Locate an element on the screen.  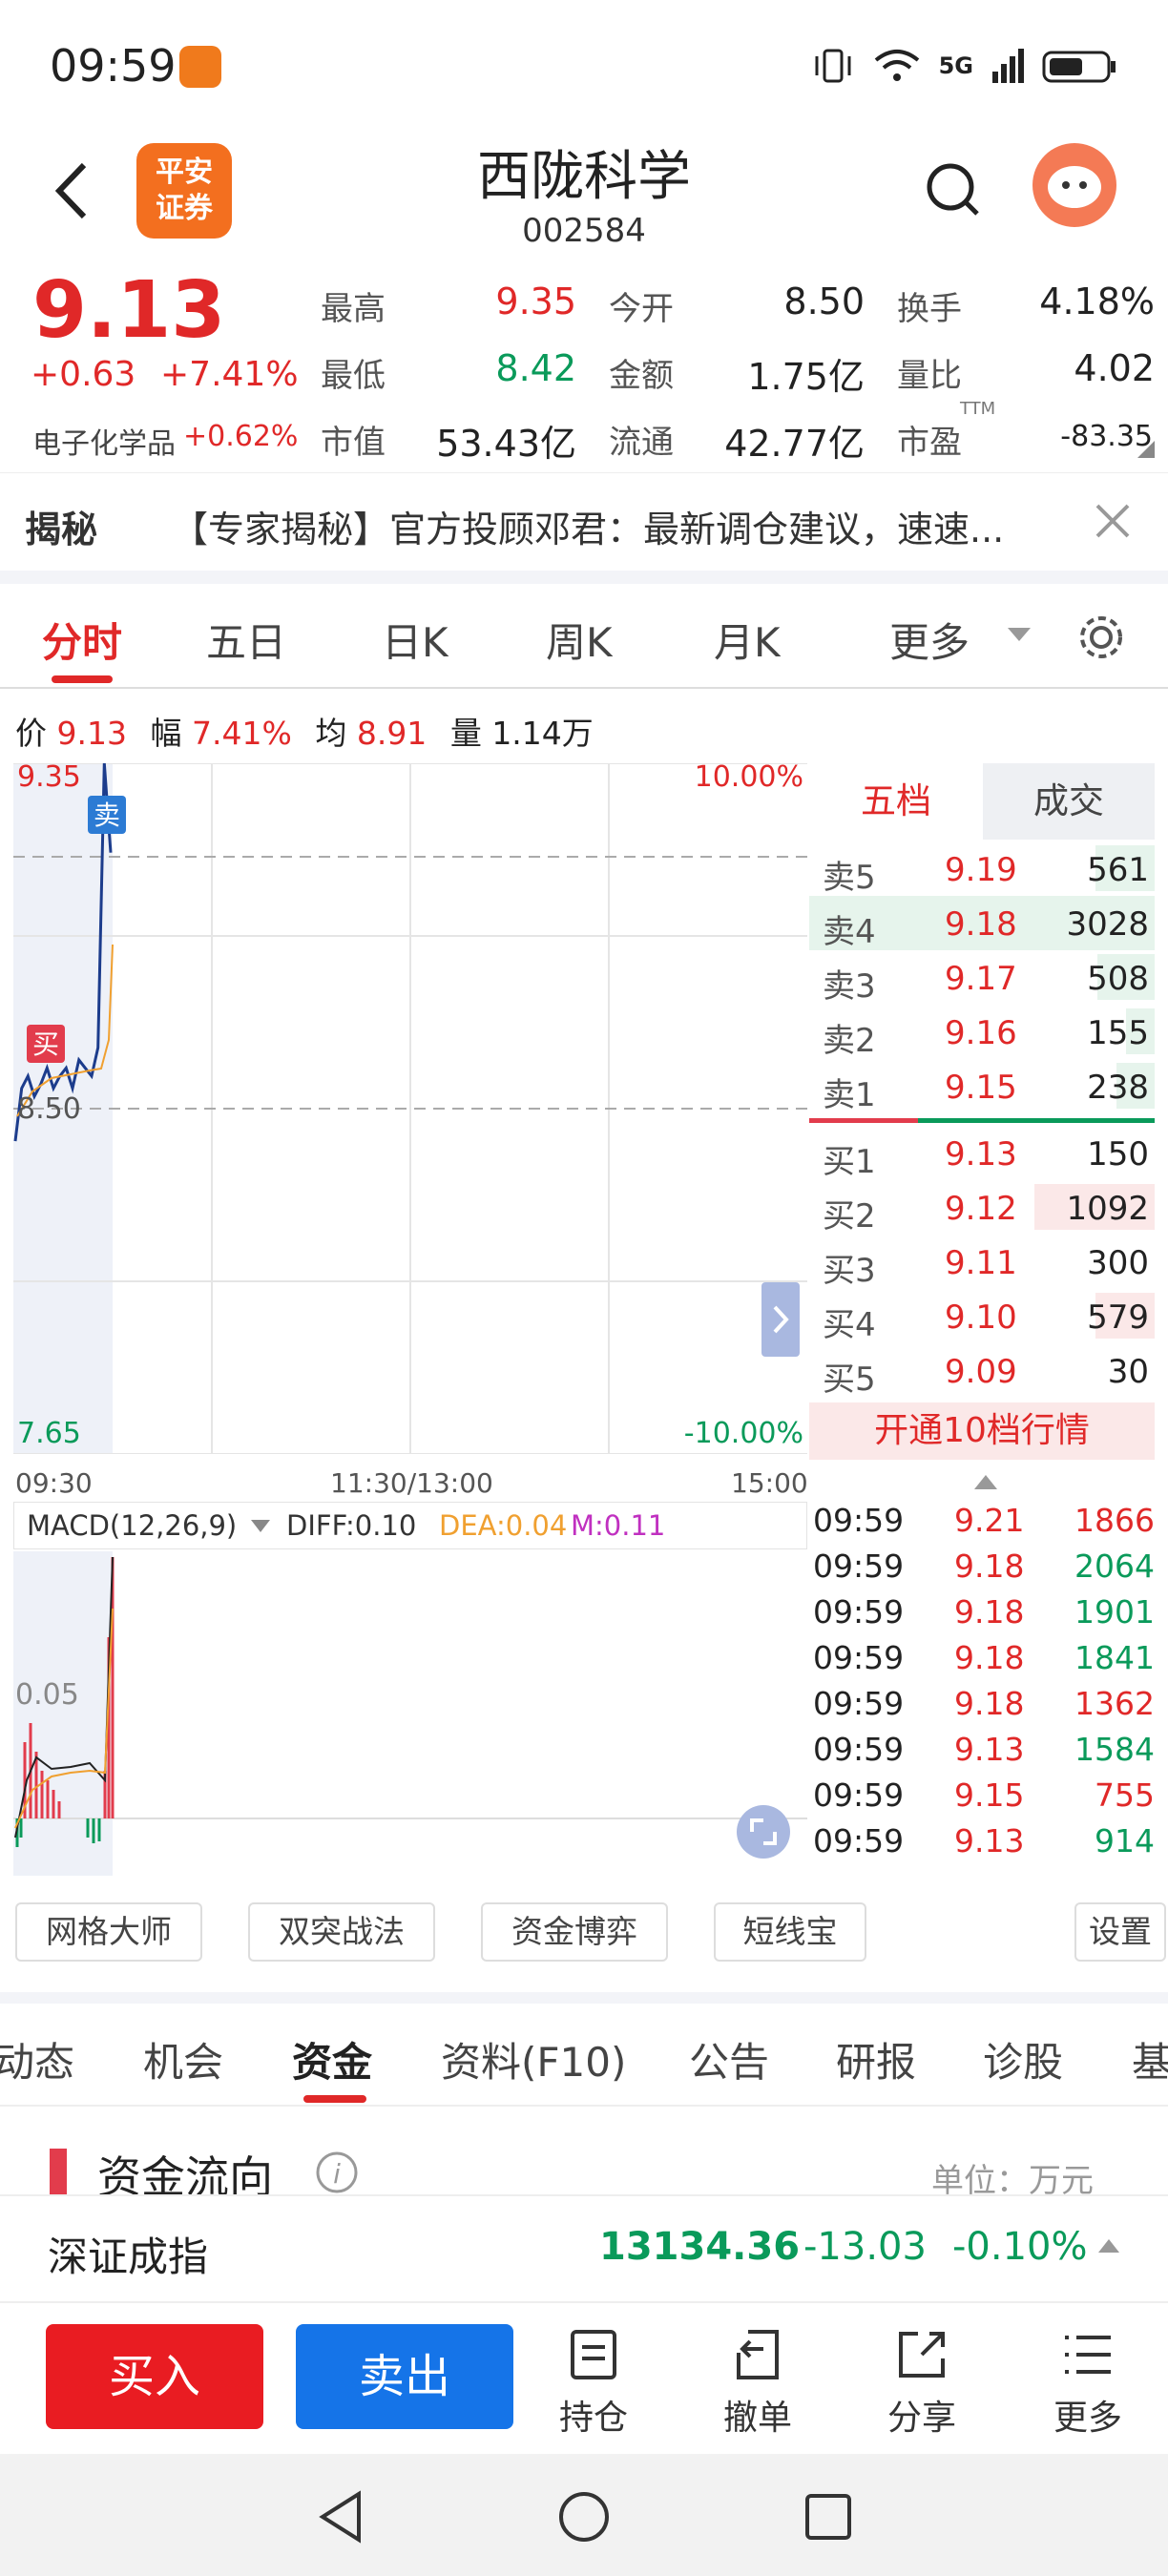
more-label: 更多 is located at coordinates (1087, 2418).